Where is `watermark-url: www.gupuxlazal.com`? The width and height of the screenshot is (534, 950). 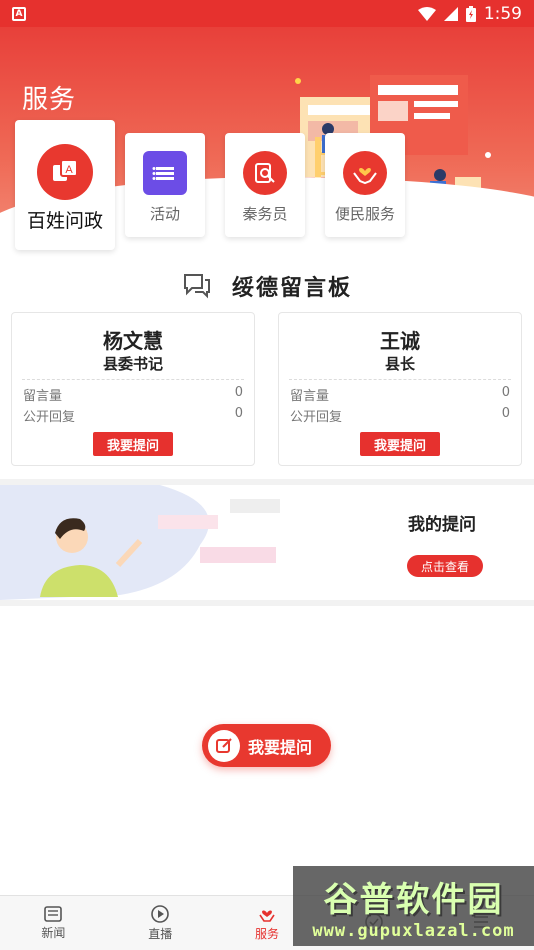
watermark-url: www.gupuxlazal.com is located at coordinates (413, 930).